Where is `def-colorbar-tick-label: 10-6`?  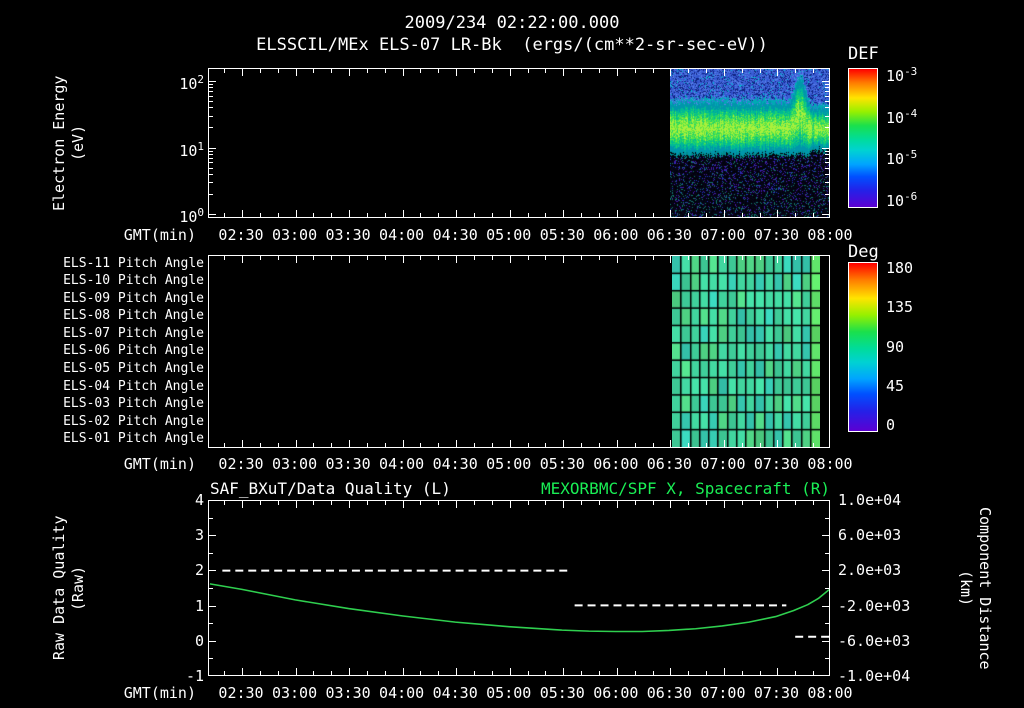 def-colorbar-tick-label: 10-6 is located at coordinates (902, 200).